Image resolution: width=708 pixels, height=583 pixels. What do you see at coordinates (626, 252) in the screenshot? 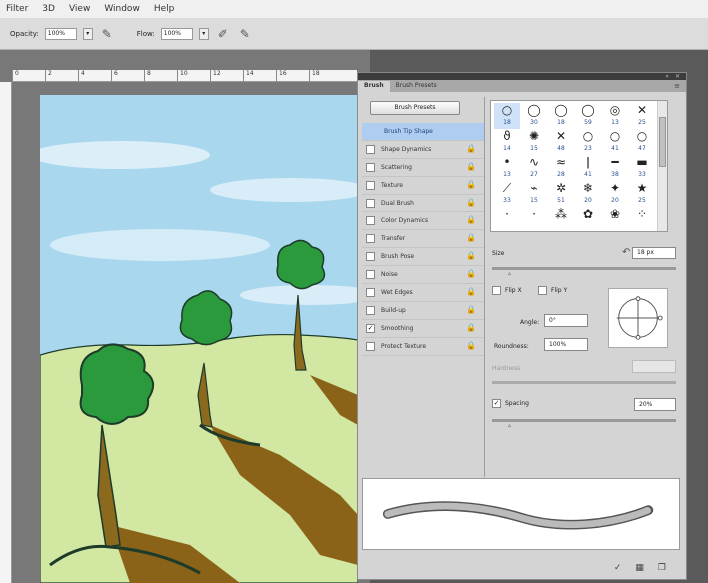
I see `reset-size-icon: ↶` at bounding box center [626, 252].